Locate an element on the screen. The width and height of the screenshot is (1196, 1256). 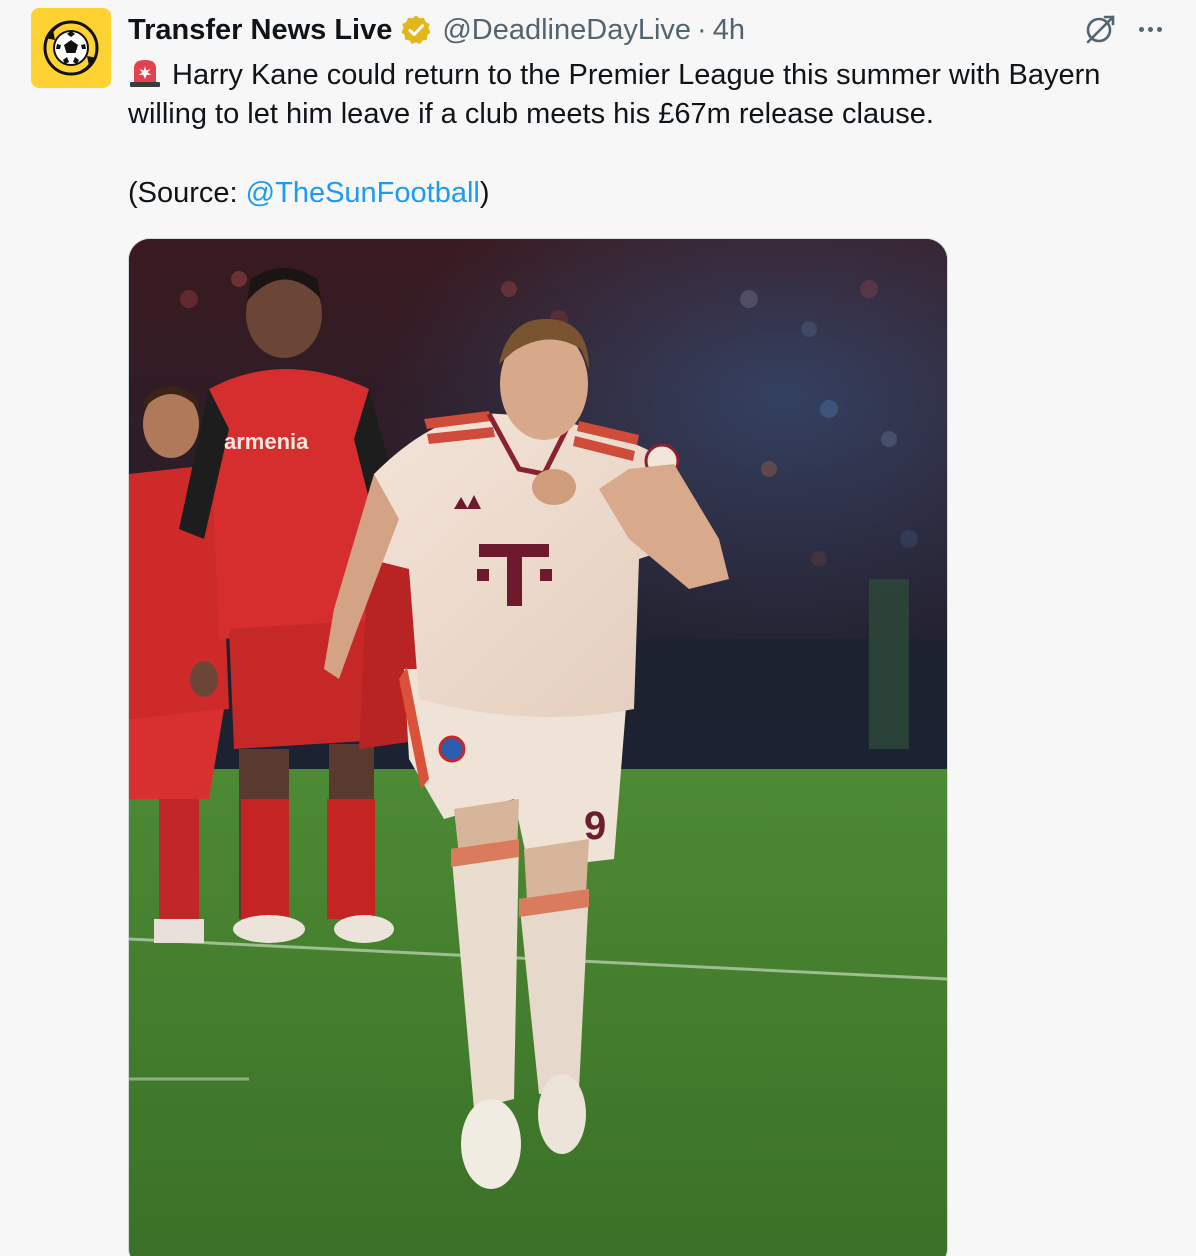
rotating-light-icon is located at coordinates (145, 73).